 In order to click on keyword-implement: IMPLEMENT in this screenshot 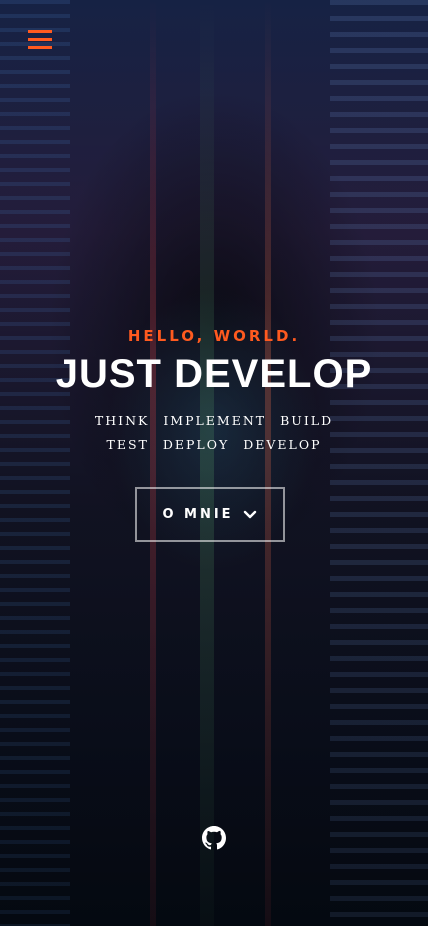, I will do `click(215, 420)`.